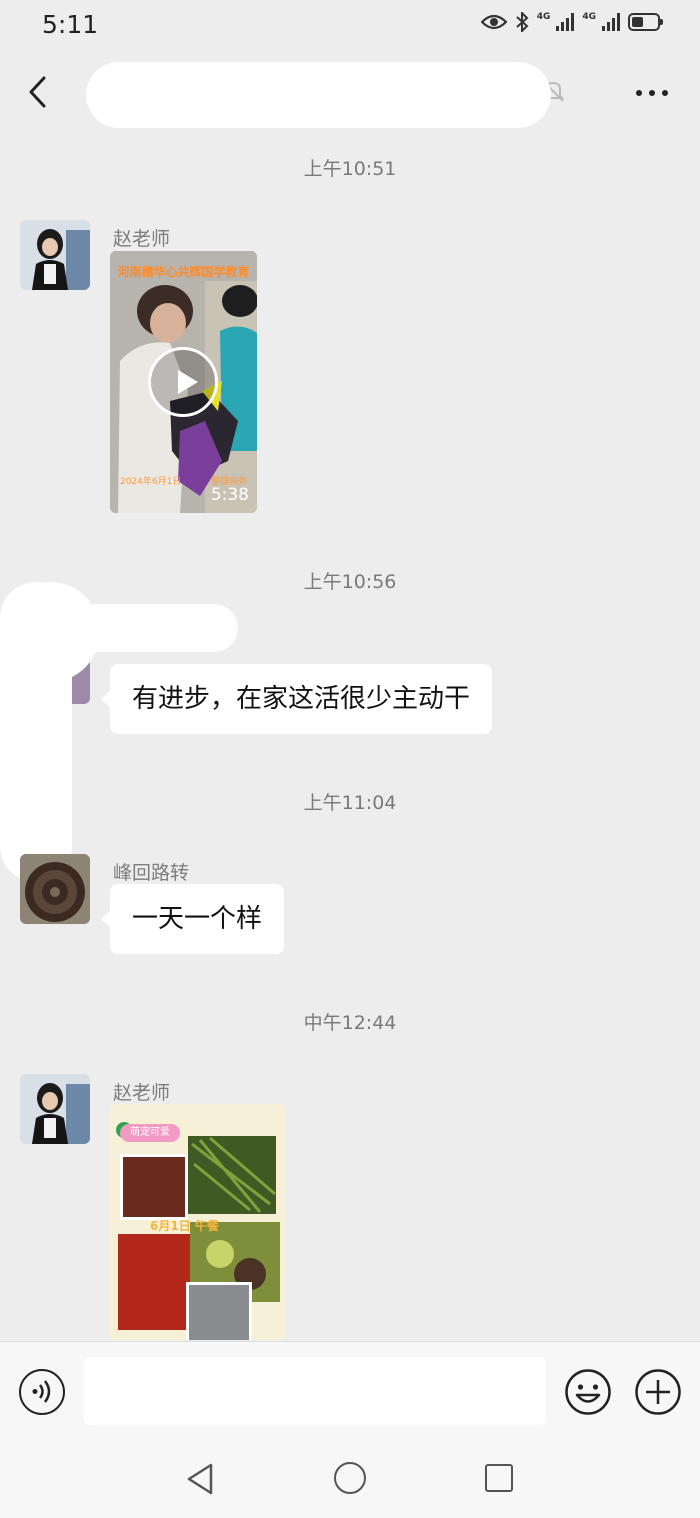 Image resolution: width=700 pixels, height=1518 pixels. I want to click on plus-icon, so click(658, 1392).